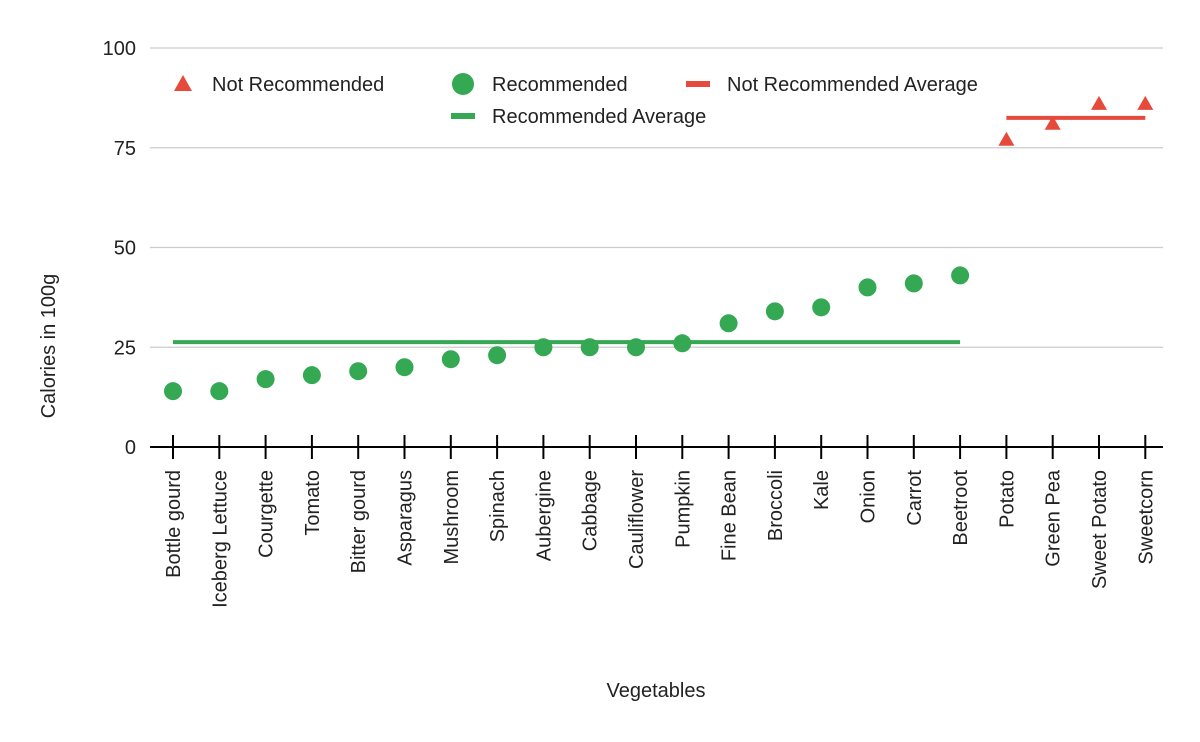 Image resolution: width=1200 pixels, height=742 pixels. Describe the element at coordinates (130, 448) in the screenshot. I see `y-tick-label: 0` at that location.